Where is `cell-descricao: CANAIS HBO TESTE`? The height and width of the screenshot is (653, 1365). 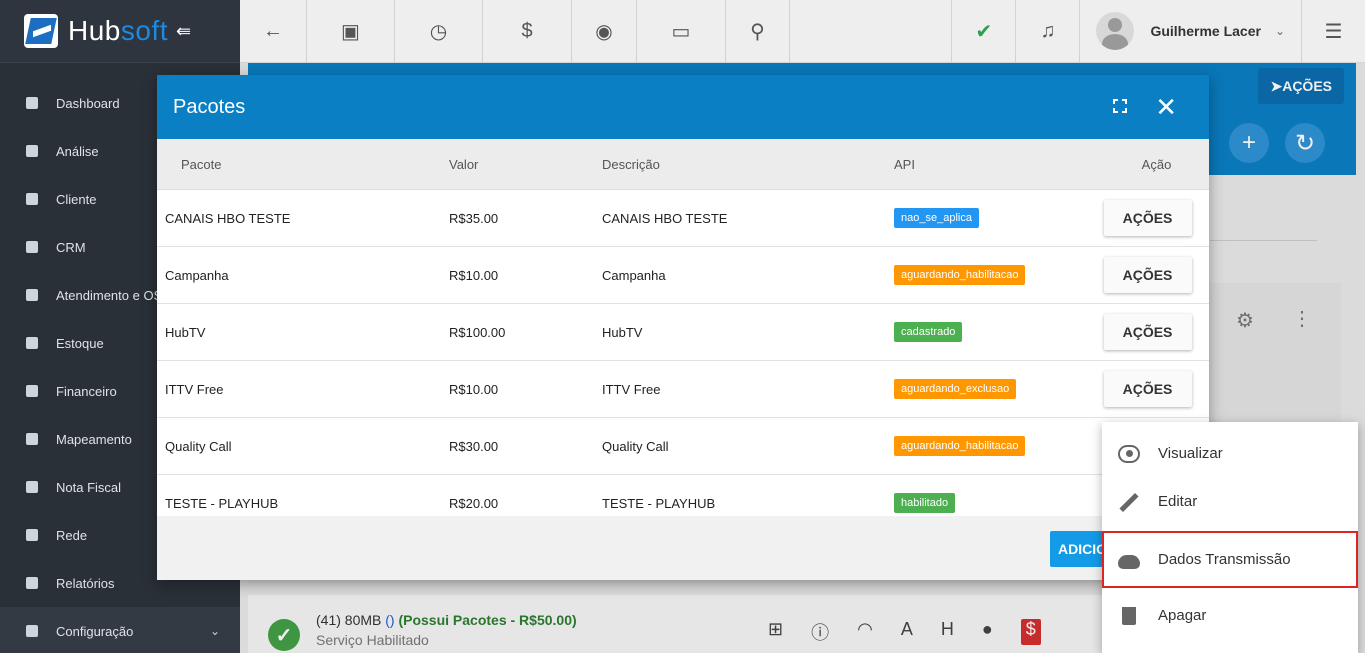 cell-descricao: CANAIS HBO TESTE is located at coordinates (665, 218).